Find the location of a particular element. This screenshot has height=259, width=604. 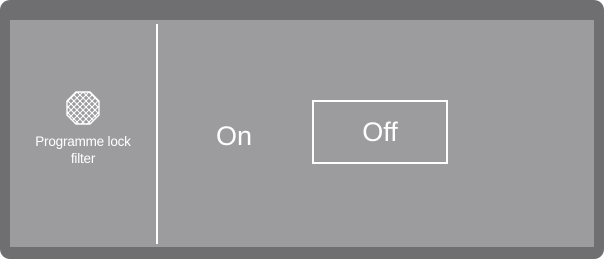

program-label-line1: Programme lock is located at coordinates (83, 141).